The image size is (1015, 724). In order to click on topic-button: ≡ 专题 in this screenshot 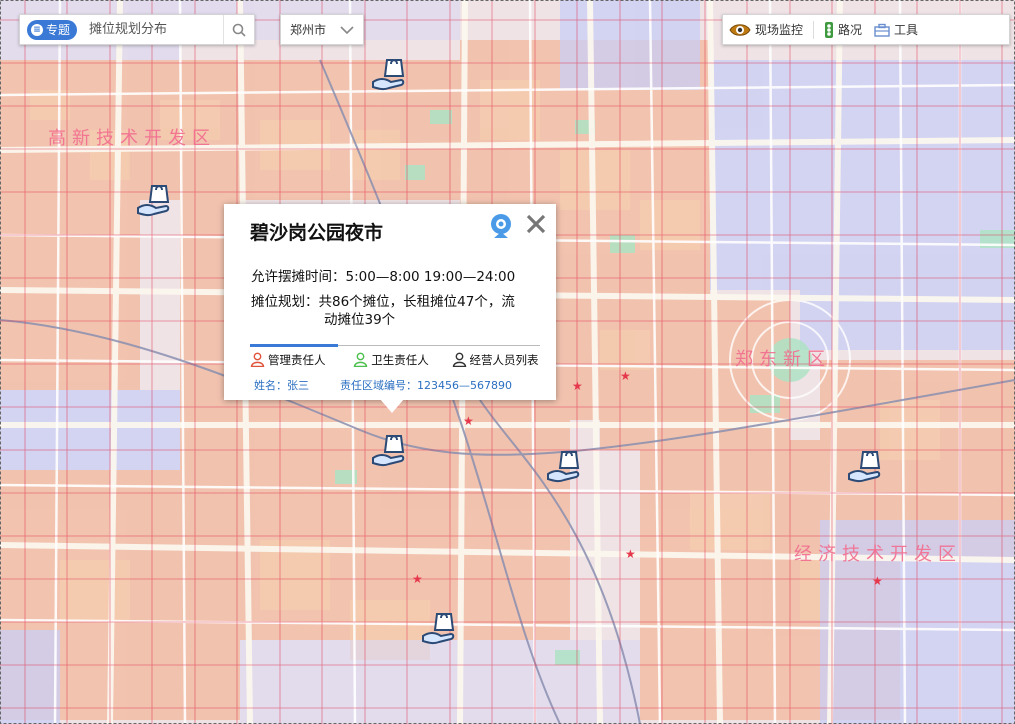, I will do `click(52, 29)`.